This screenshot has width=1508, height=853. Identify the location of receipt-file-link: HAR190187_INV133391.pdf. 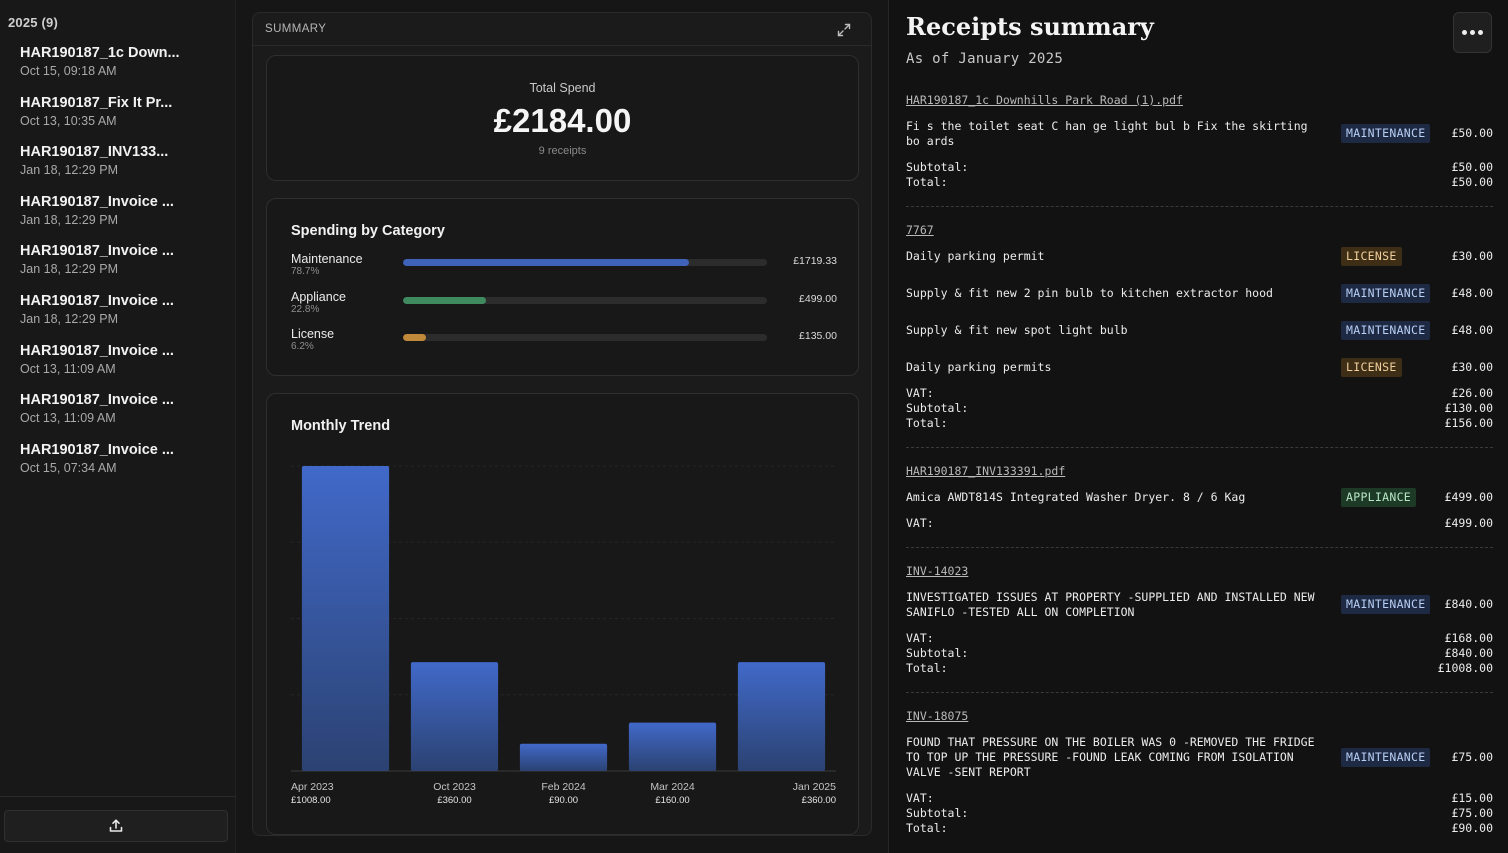
(985, 471).